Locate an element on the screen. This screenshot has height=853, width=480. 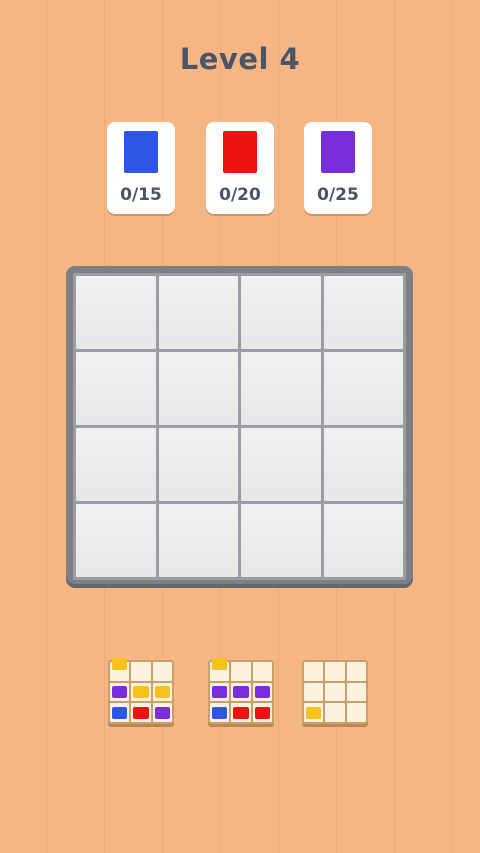
board-cell-r3-c3 is located at coordinates (281, 464).